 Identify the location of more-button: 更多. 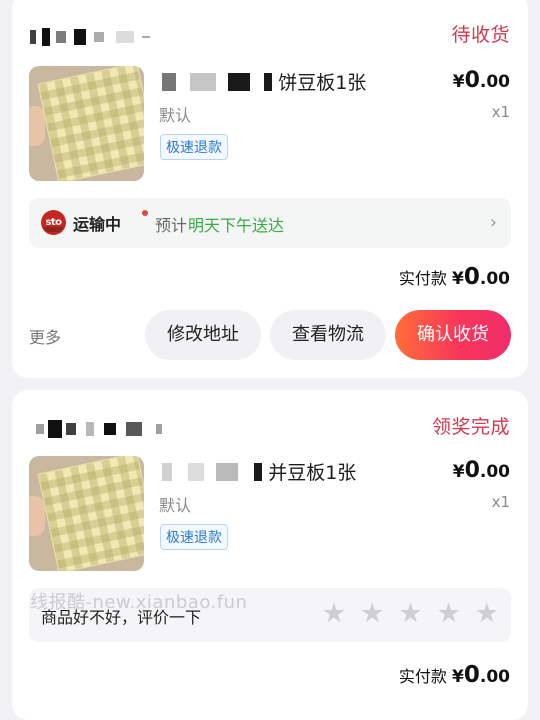
(45, 336).